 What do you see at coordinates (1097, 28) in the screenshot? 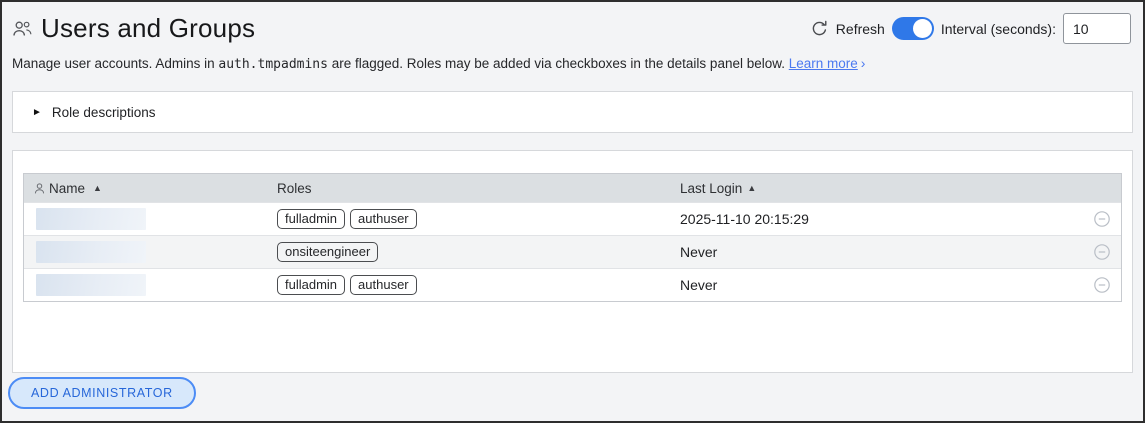
I see `interval-input` at bounding box center [1097, 28].